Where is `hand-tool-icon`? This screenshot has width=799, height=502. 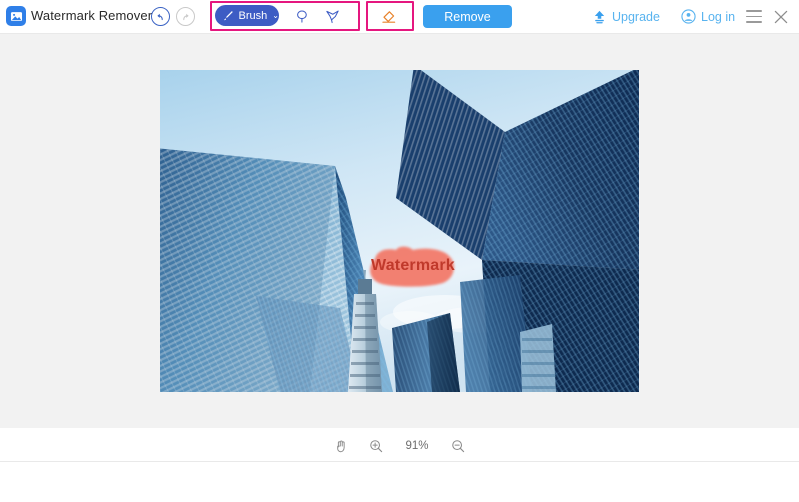
hand-tool-icon is located at coordinates (341, 446).